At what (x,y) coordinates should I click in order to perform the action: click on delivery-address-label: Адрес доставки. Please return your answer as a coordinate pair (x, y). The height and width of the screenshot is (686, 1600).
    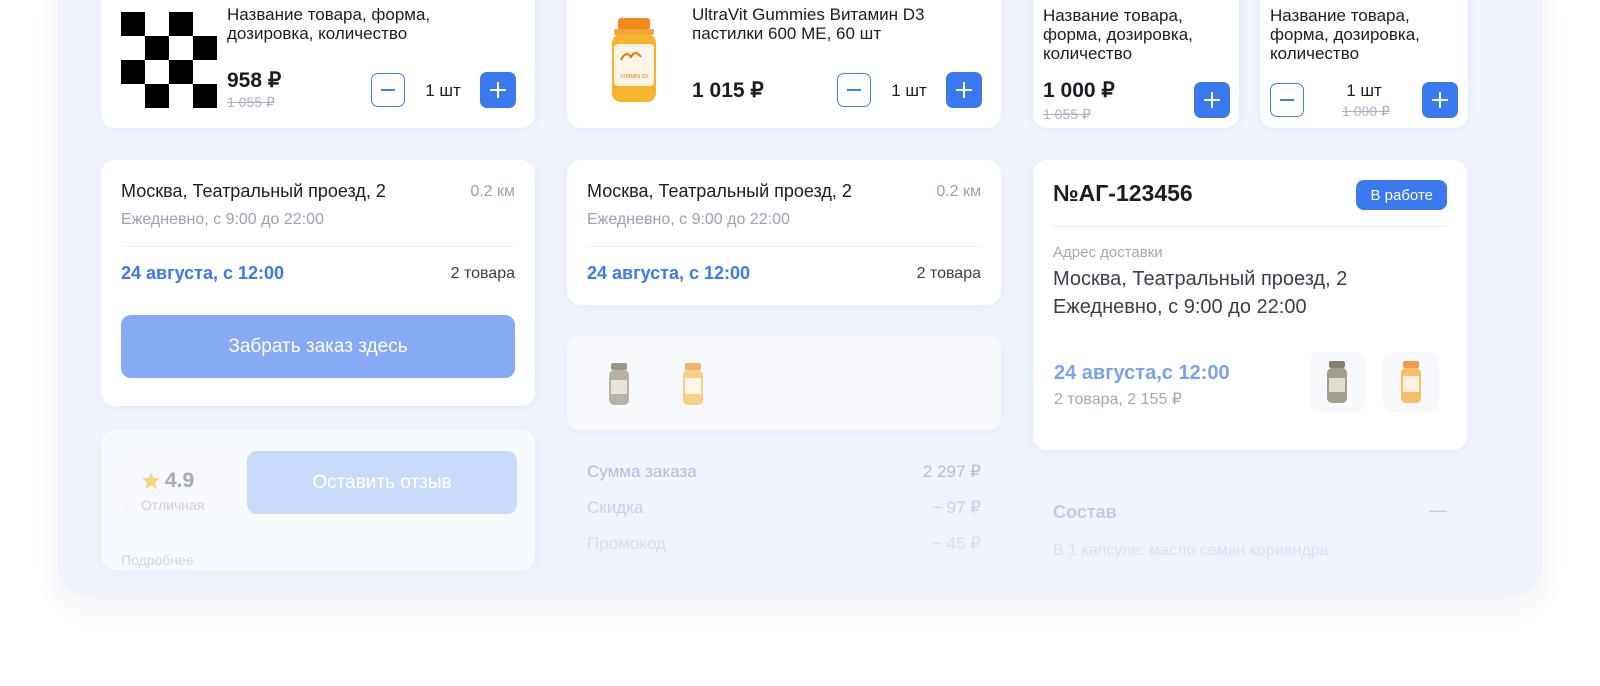
    Looking at the image, I should click on (1108, 252).